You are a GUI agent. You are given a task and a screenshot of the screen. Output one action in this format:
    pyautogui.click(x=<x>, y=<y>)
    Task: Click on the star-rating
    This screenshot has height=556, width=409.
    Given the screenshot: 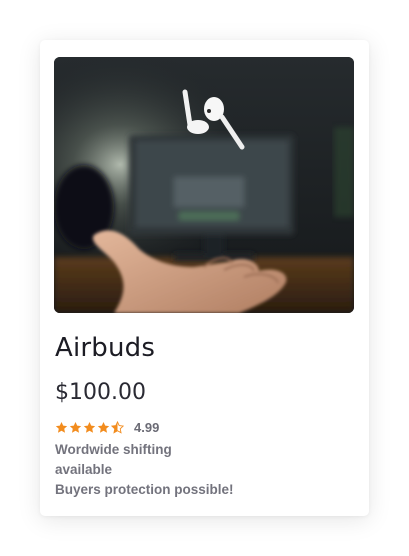 What is the action you would take?
    pyautogui.click(x=89, y=427)
    